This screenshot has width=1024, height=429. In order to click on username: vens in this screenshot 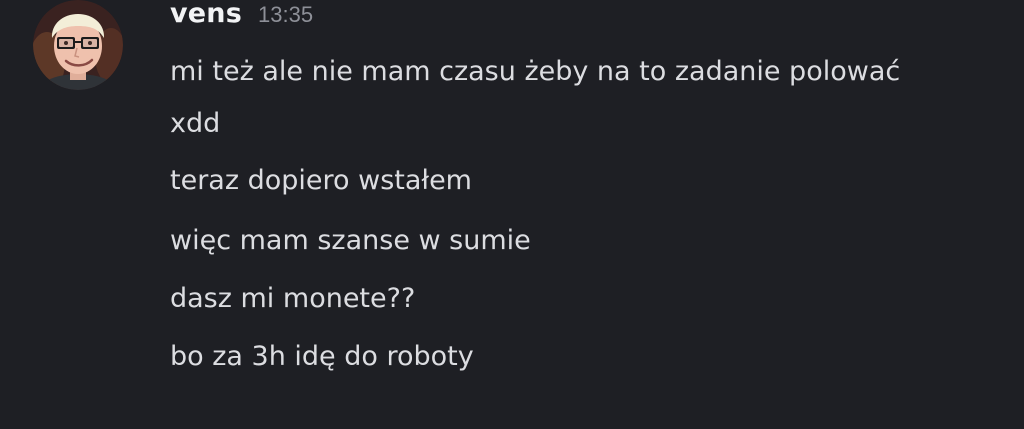, I will do `click(206, 14)`.